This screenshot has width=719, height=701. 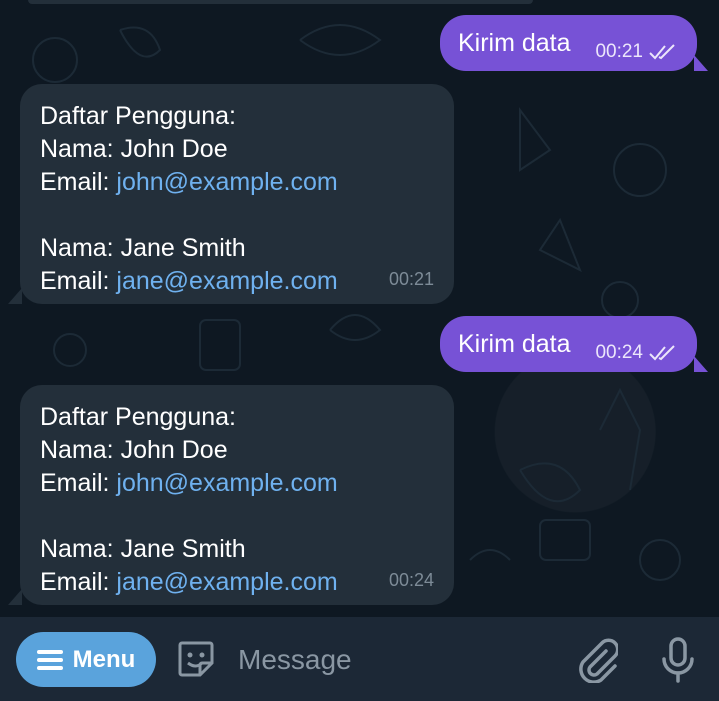 What do you see at coordinates (196, 659) in the screenshot?
I see `sticker-icon` at bounding box center [196, 659].